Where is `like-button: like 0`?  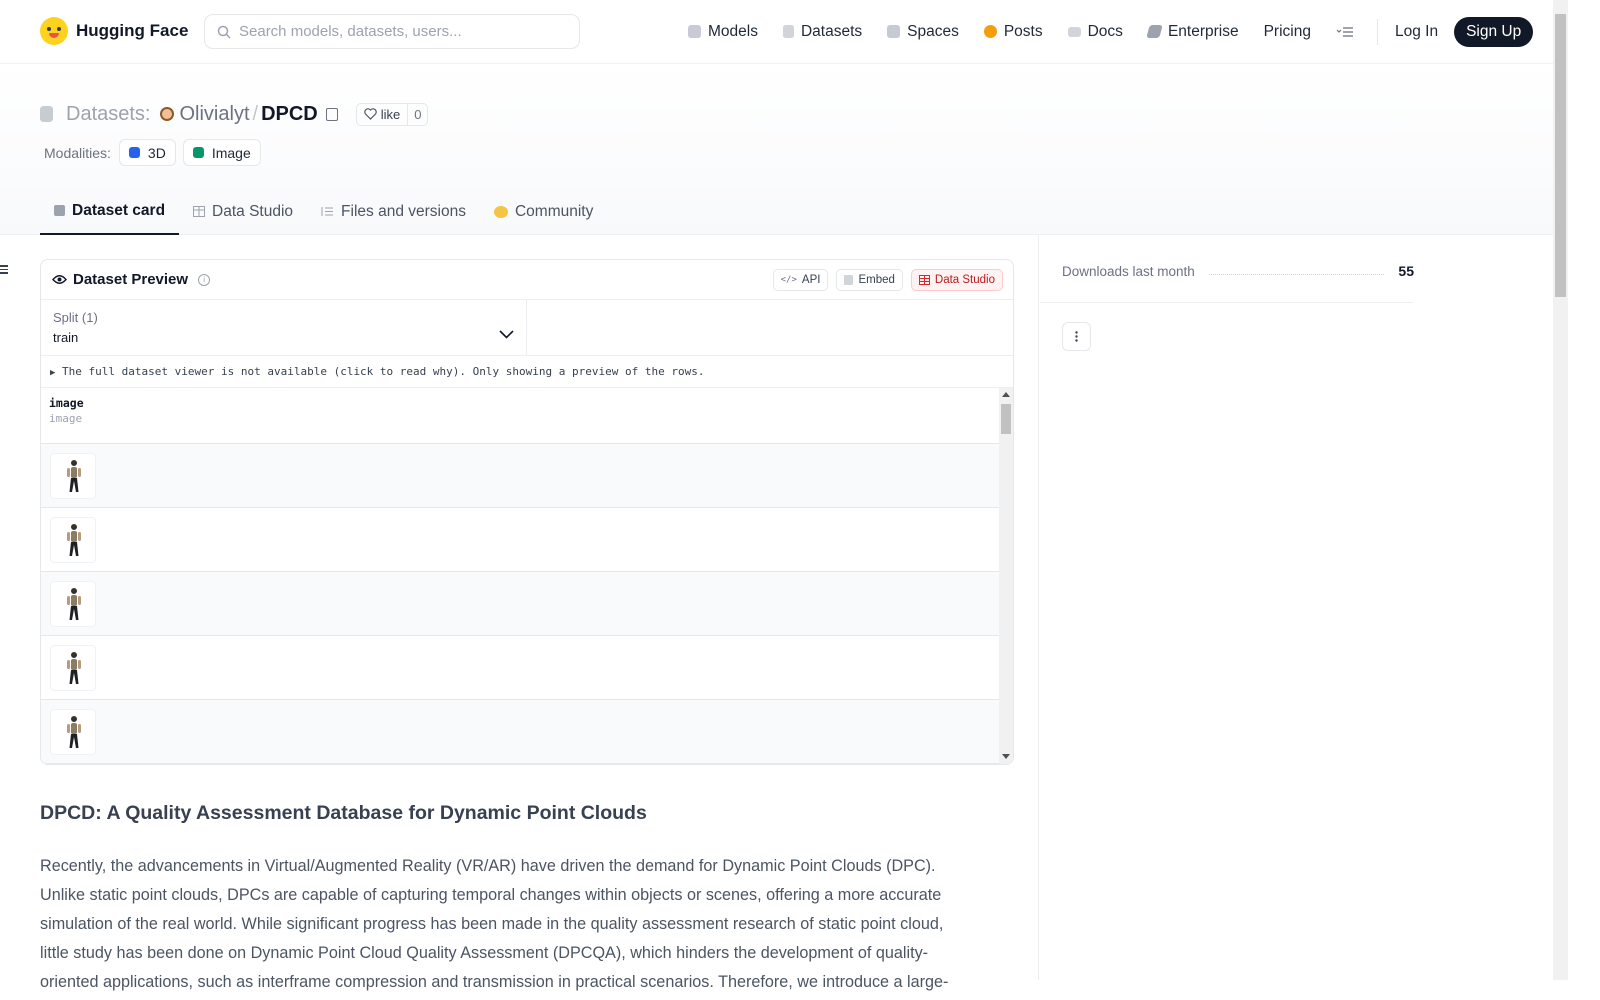
like-button: like 0 is located at coordinates (392, 114).